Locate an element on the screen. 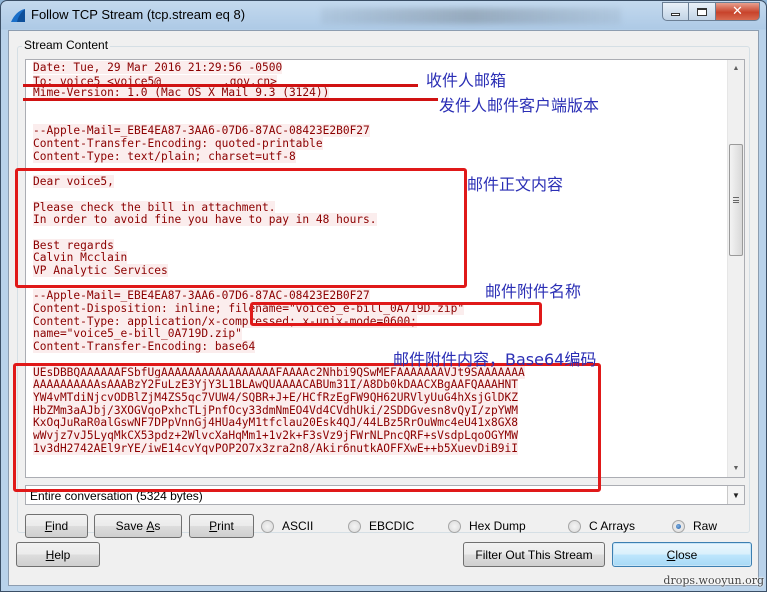 This screenshot has width=767, height=592. group-label: Stream Content is located at coordinates (66, 45).